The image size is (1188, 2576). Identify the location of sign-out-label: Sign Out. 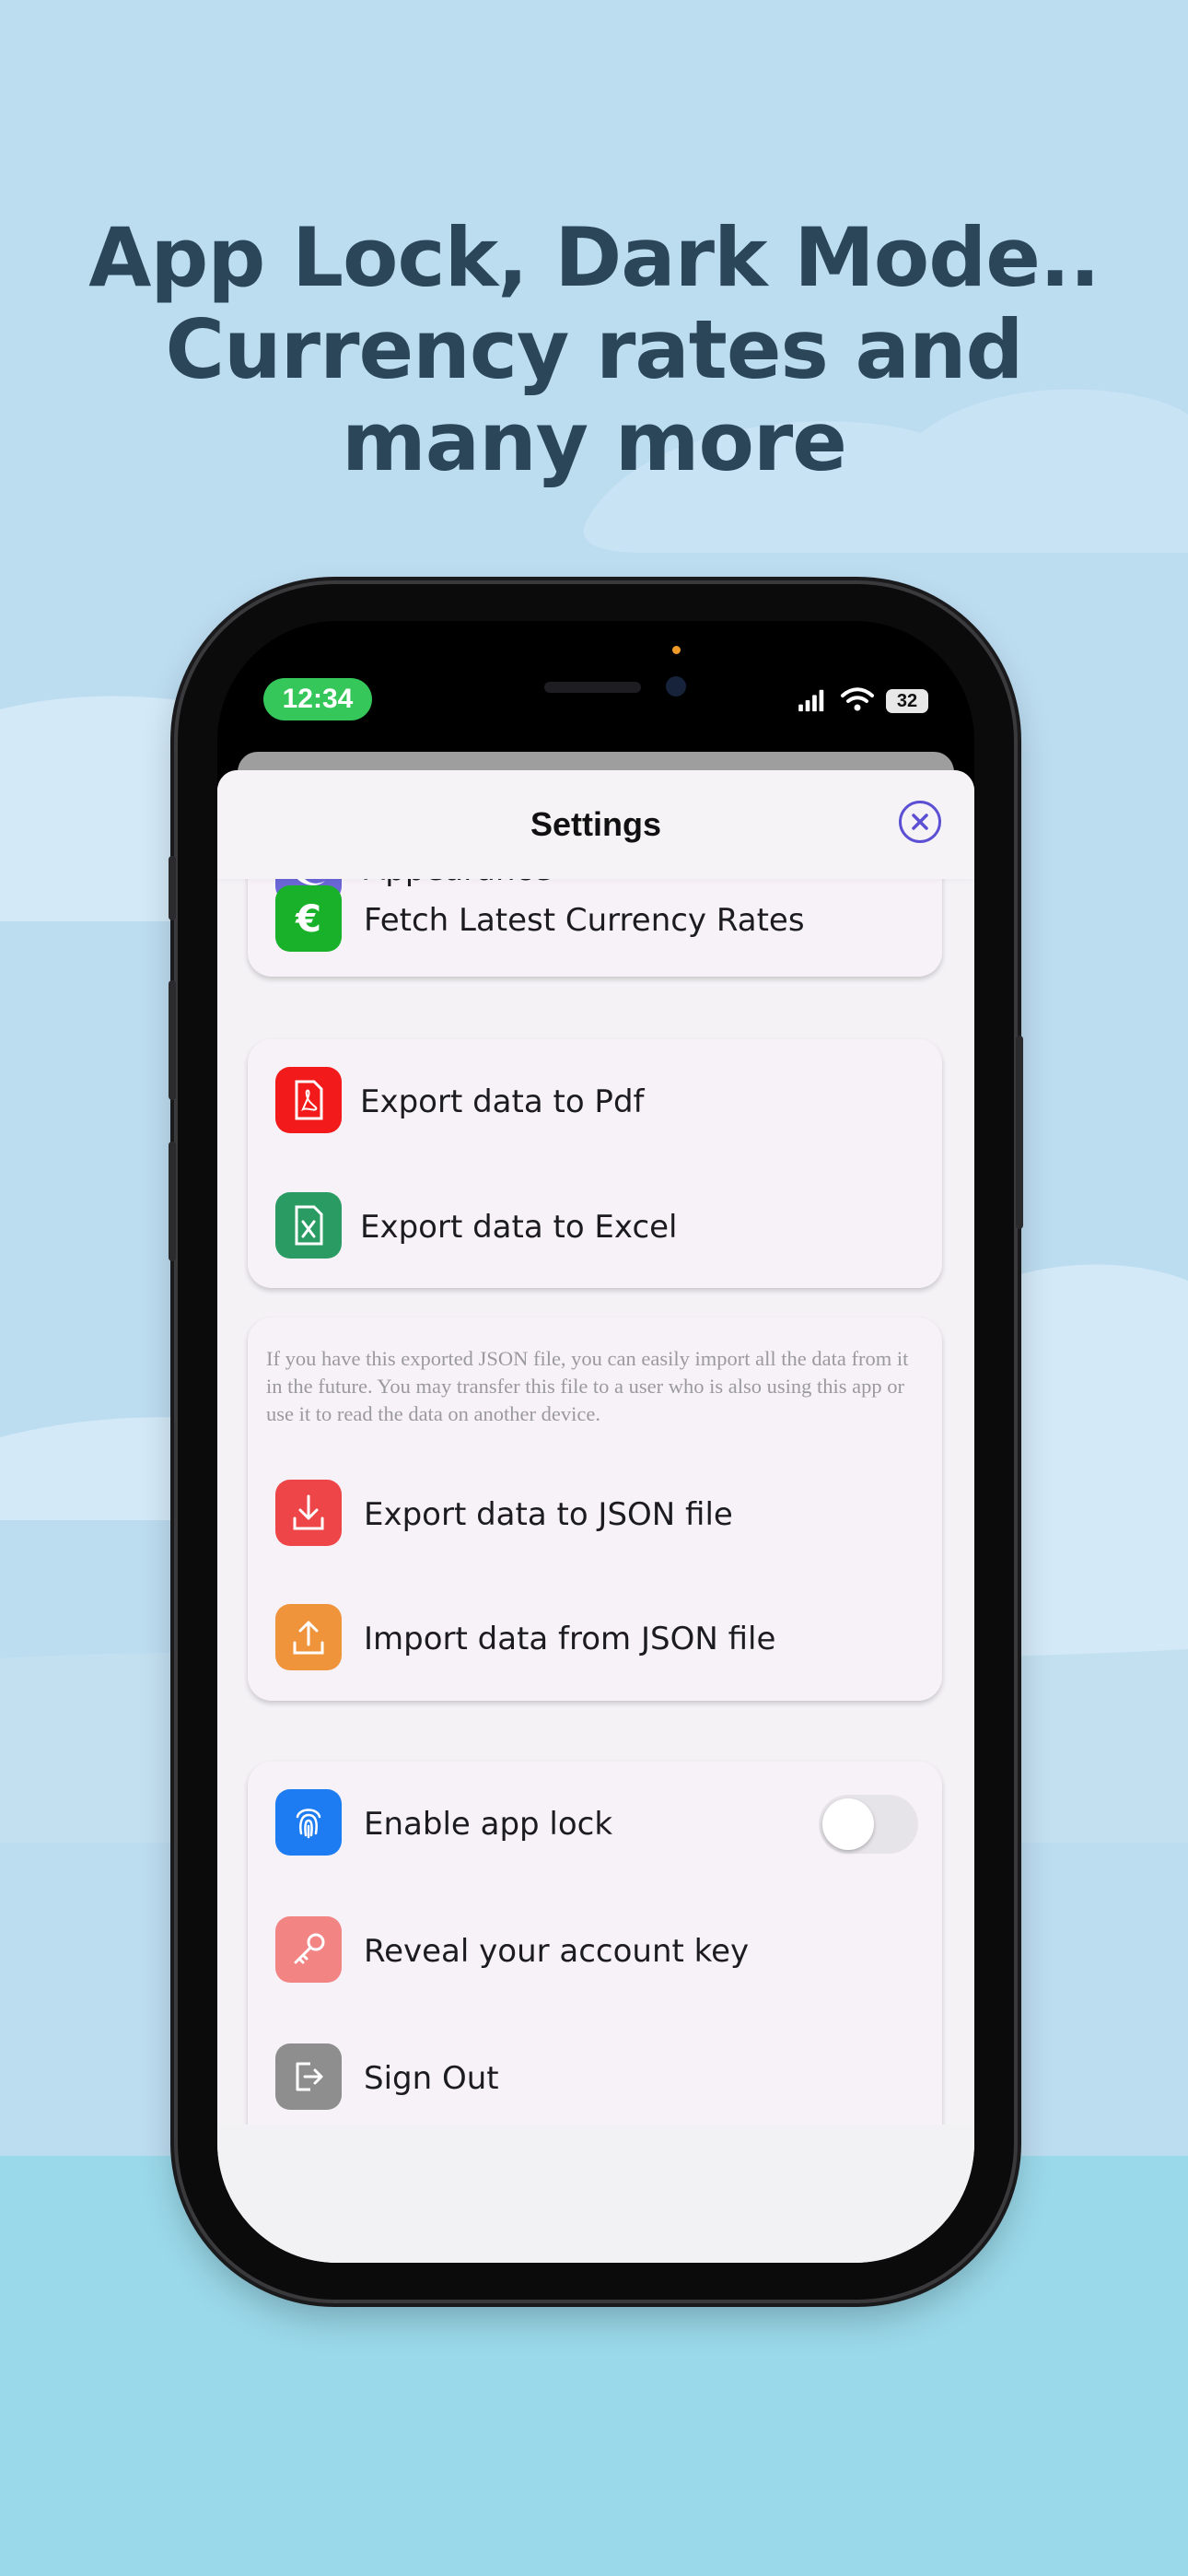
(431, 2078).